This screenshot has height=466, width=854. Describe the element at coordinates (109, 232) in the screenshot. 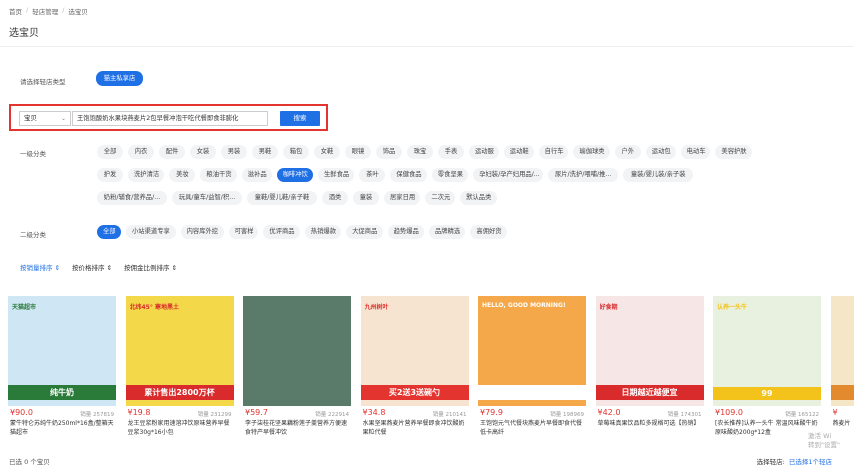

I see `level2-category-0: 全部` at that location.